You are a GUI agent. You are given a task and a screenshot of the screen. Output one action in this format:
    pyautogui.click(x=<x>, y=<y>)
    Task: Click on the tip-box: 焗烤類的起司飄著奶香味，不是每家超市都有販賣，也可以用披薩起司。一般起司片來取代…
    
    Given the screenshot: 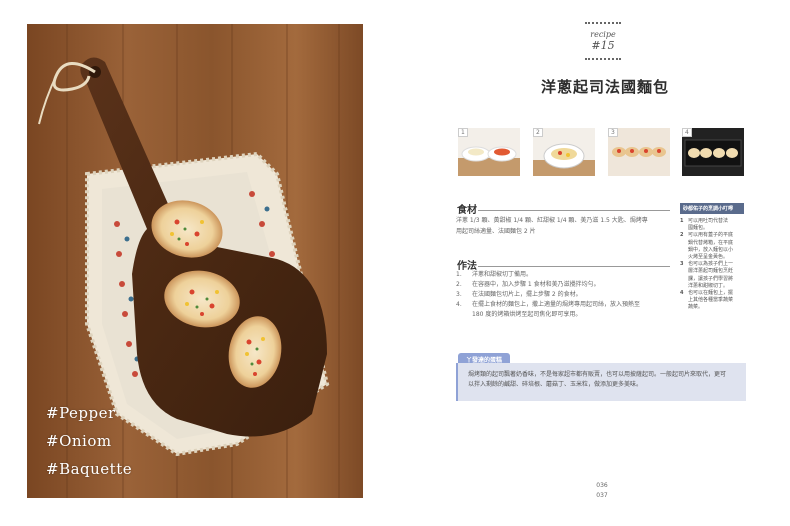 What is the action you would take?
    pyautogui.click(x=601, y=382)
    